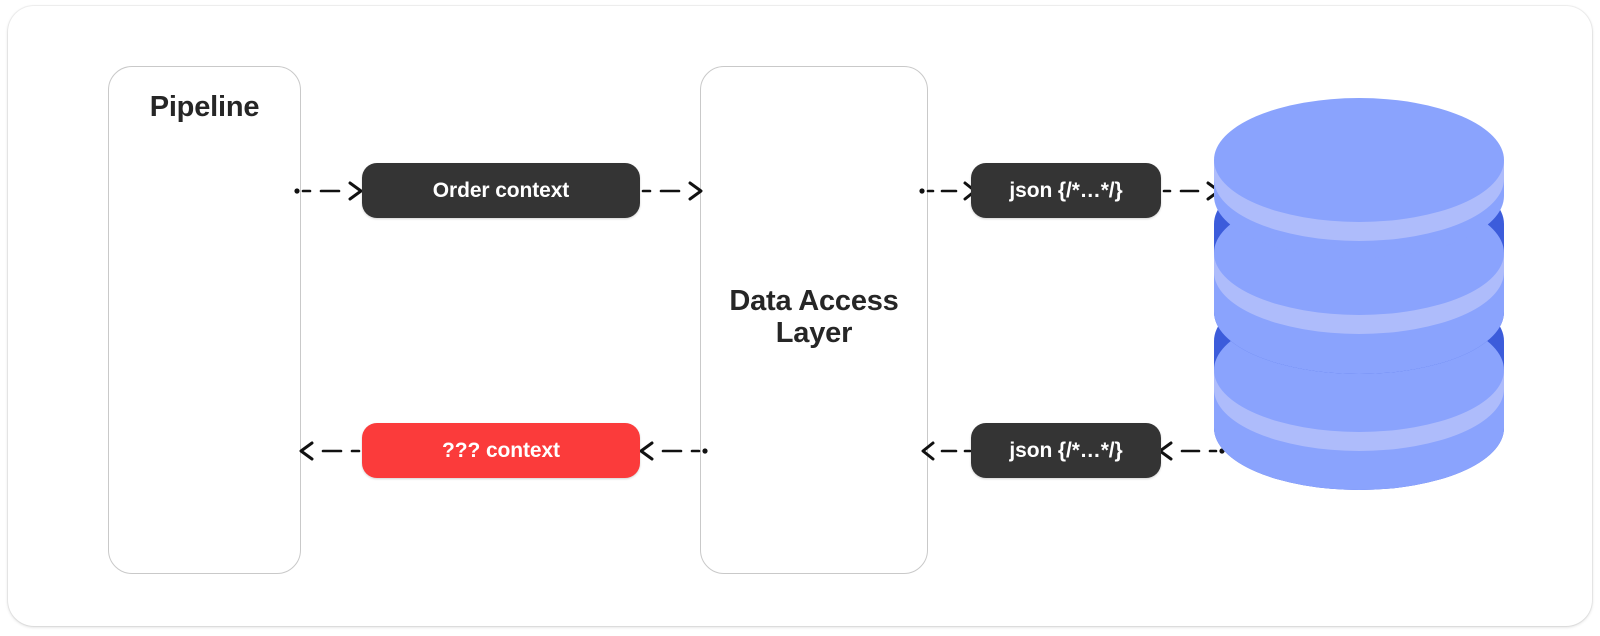  I want to click on pipeline-label: Pipeline, so click(204, 107).